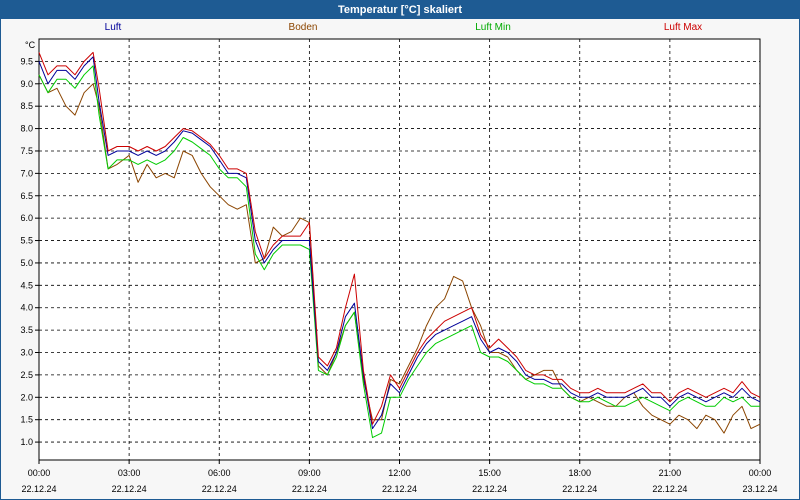  What do you see at coordinates (26, 106) in the screenshot?
I see `y-tick-label: 8.5` at bounding box center [26, 106].